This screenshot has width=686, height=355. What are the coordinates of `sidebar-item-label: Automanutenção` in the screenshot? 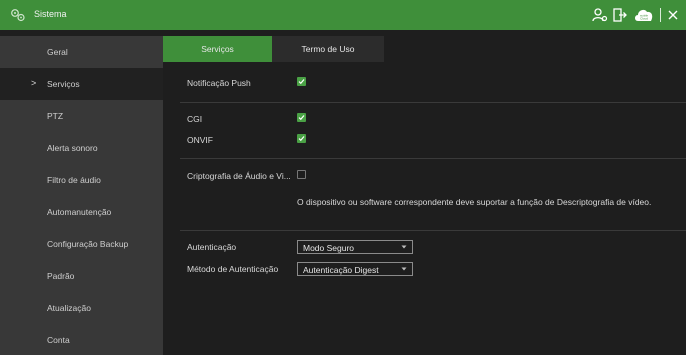 It's located at (79, 212).